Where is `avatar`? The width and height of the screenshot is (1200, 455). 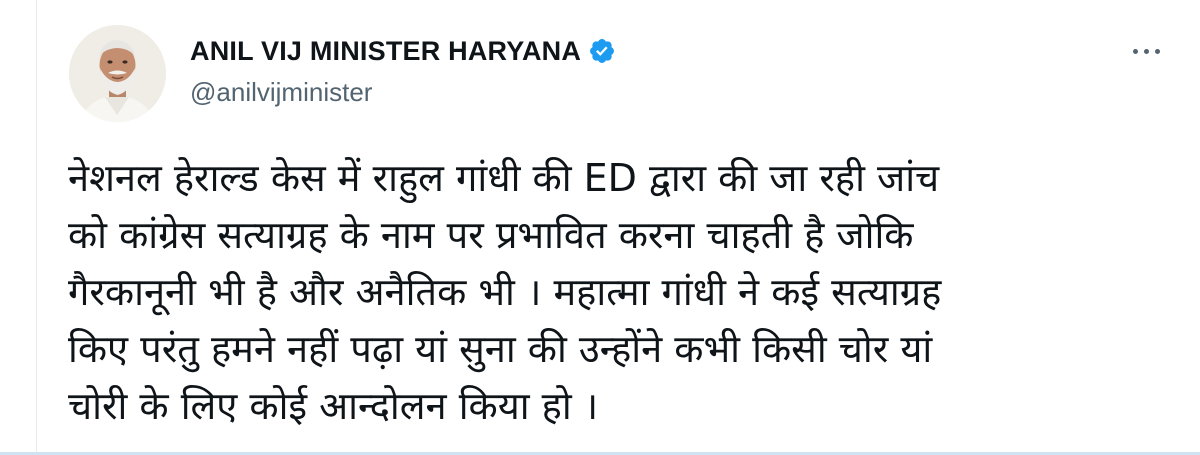 avatar is located at coordinates (117, 73).